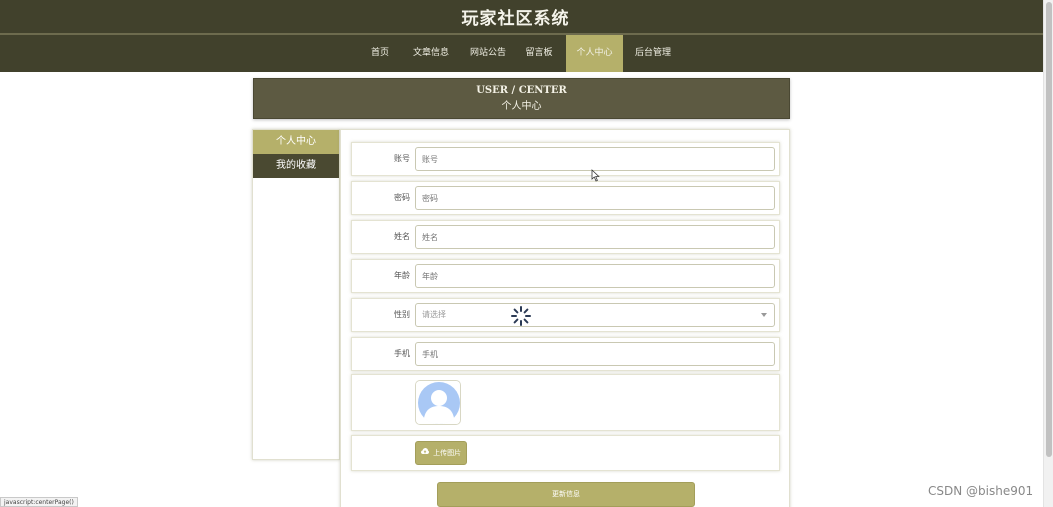 Image resolution: width=1053 pixels, height=507 pixels. What do you see at coordinates (521, 106) in the screenshot?
I see `banner-title-cn: 个人中心` at bounding box center [521, 106].